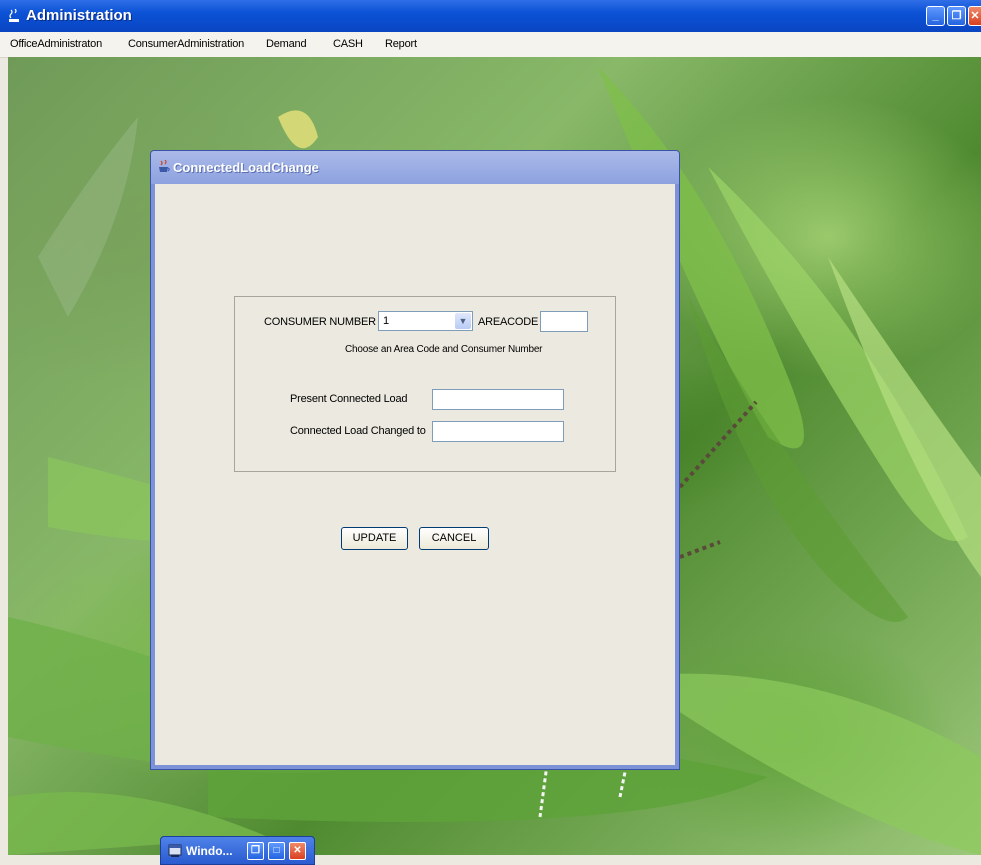 The width and height of the screenshot is (981, 865). Describe the element at coordinates (349, 399) in the screenshot. I see `present-load-label: Present Connected Load` at that location.